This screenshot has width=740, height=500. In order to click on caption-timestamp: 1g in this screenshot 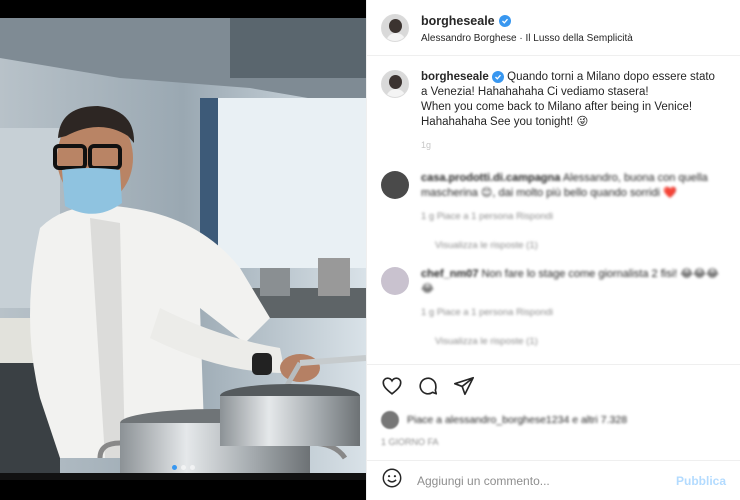, I will do `click(426, 145)`.